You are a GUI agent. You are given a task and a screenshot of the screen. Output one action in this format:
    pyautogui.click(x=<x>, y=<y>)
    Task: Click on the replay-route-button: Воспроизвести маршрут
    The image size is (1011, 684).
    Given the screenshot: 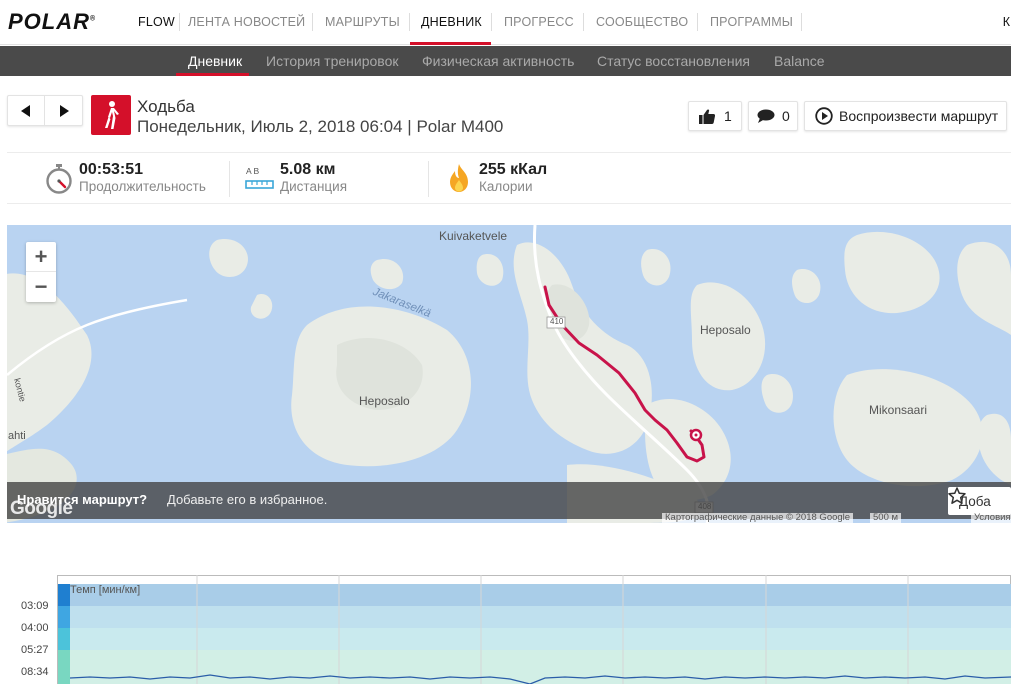 What is the action you would take?
    pyautogui.click(x=905, y=116)
    